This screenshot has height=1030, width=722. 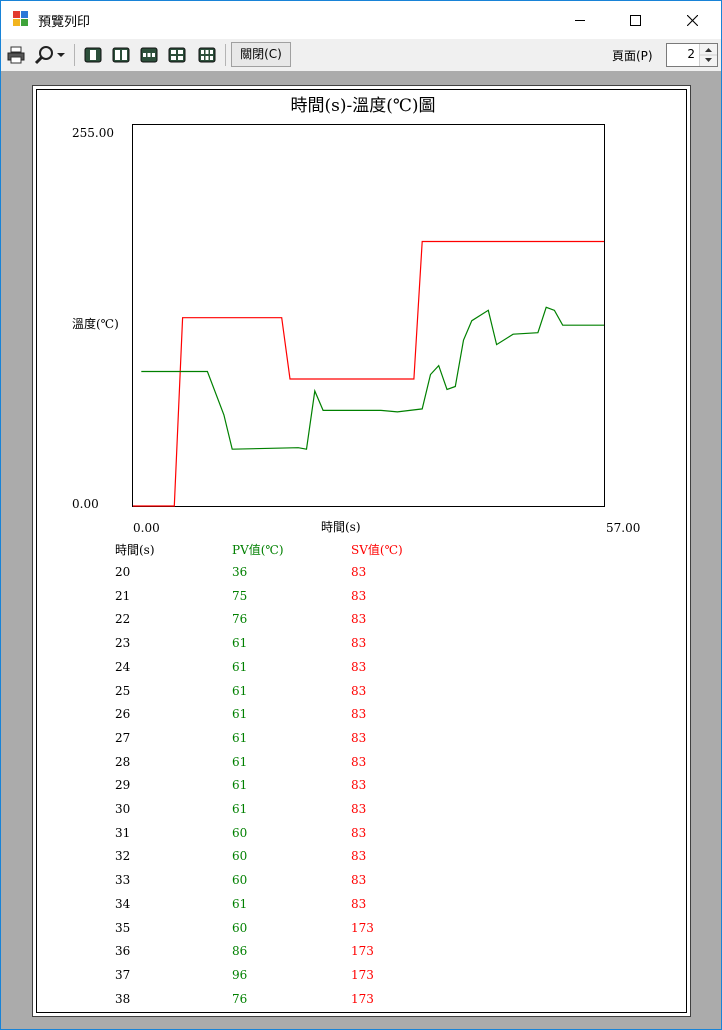 What do you see at coordinates (123, 761) in the screenshot?
I see `time-cell: 28` at bounding box center [123, 761].